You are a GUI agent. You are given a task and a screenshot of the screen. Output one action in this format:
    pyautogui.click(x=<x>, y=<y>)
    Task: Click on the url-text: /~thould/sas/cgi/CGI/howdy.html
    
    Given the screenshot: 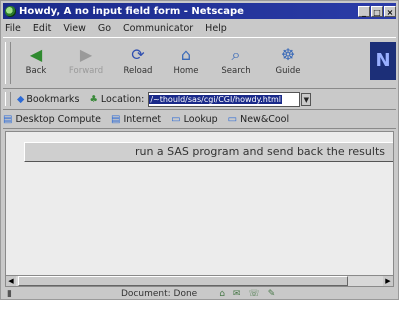 What is the action you would take?
    pyautogui.click(x=215, y=99)
    